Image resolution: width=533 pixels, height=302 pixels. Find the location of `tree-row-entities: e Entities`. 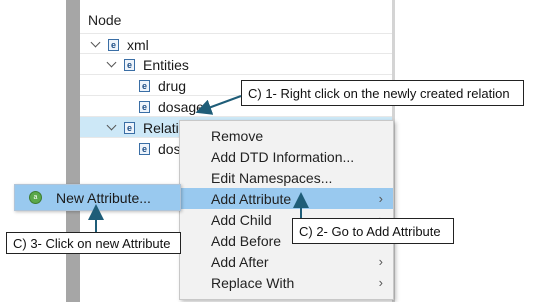

tree-row-entities: e Entities is located at coordinates (236, 64).